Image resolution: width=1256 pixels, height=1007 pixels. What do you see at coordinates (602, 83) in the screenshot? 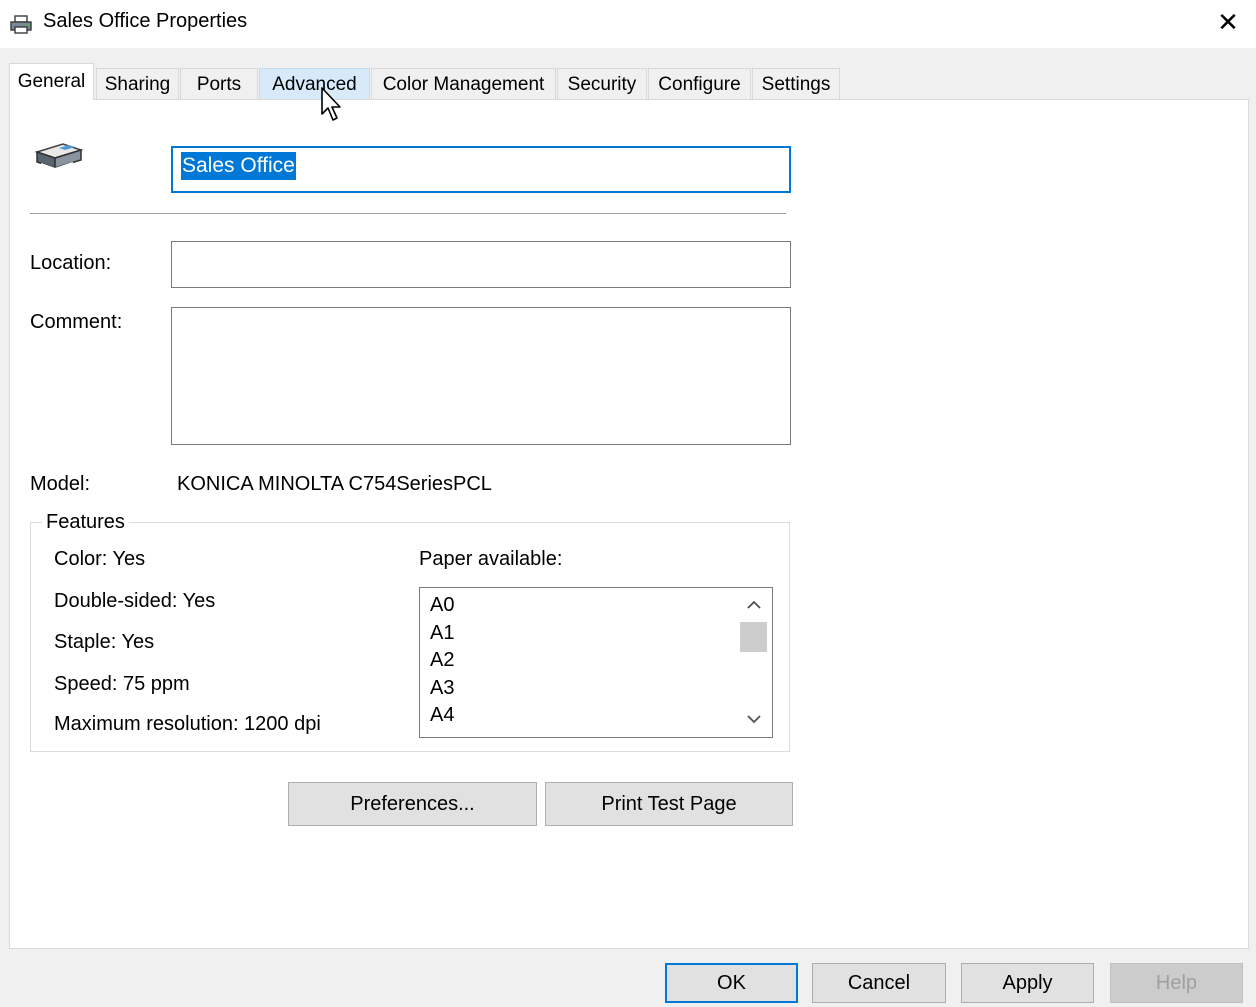
I see `tab-security: Security` at bounding box center [602, 83].